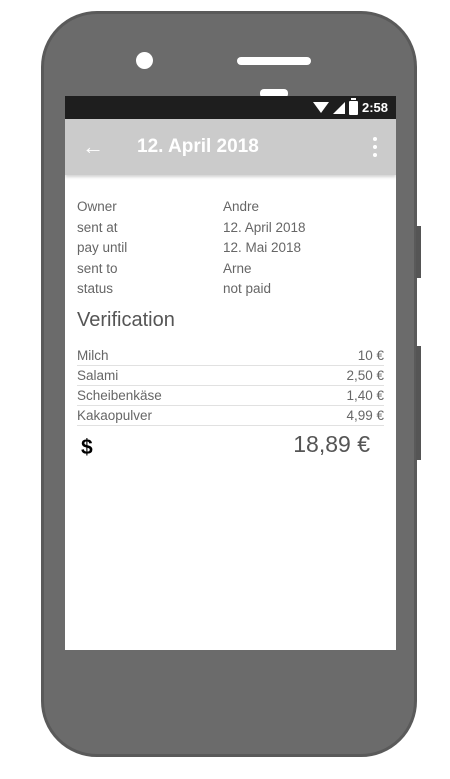 Image resolution: width=450 pixels, height=779 pixels. What do you see at coordinates (230, 416) in the screenshot?
I see `list-item: Kakaopulver 4,99 €` at bounding box center [230, 416].